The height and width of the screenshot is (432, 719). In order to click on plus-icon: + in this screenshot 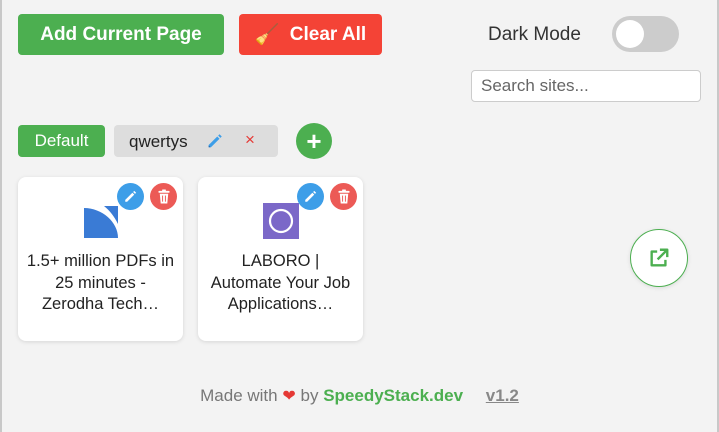, I will do `click(314, 141)`.